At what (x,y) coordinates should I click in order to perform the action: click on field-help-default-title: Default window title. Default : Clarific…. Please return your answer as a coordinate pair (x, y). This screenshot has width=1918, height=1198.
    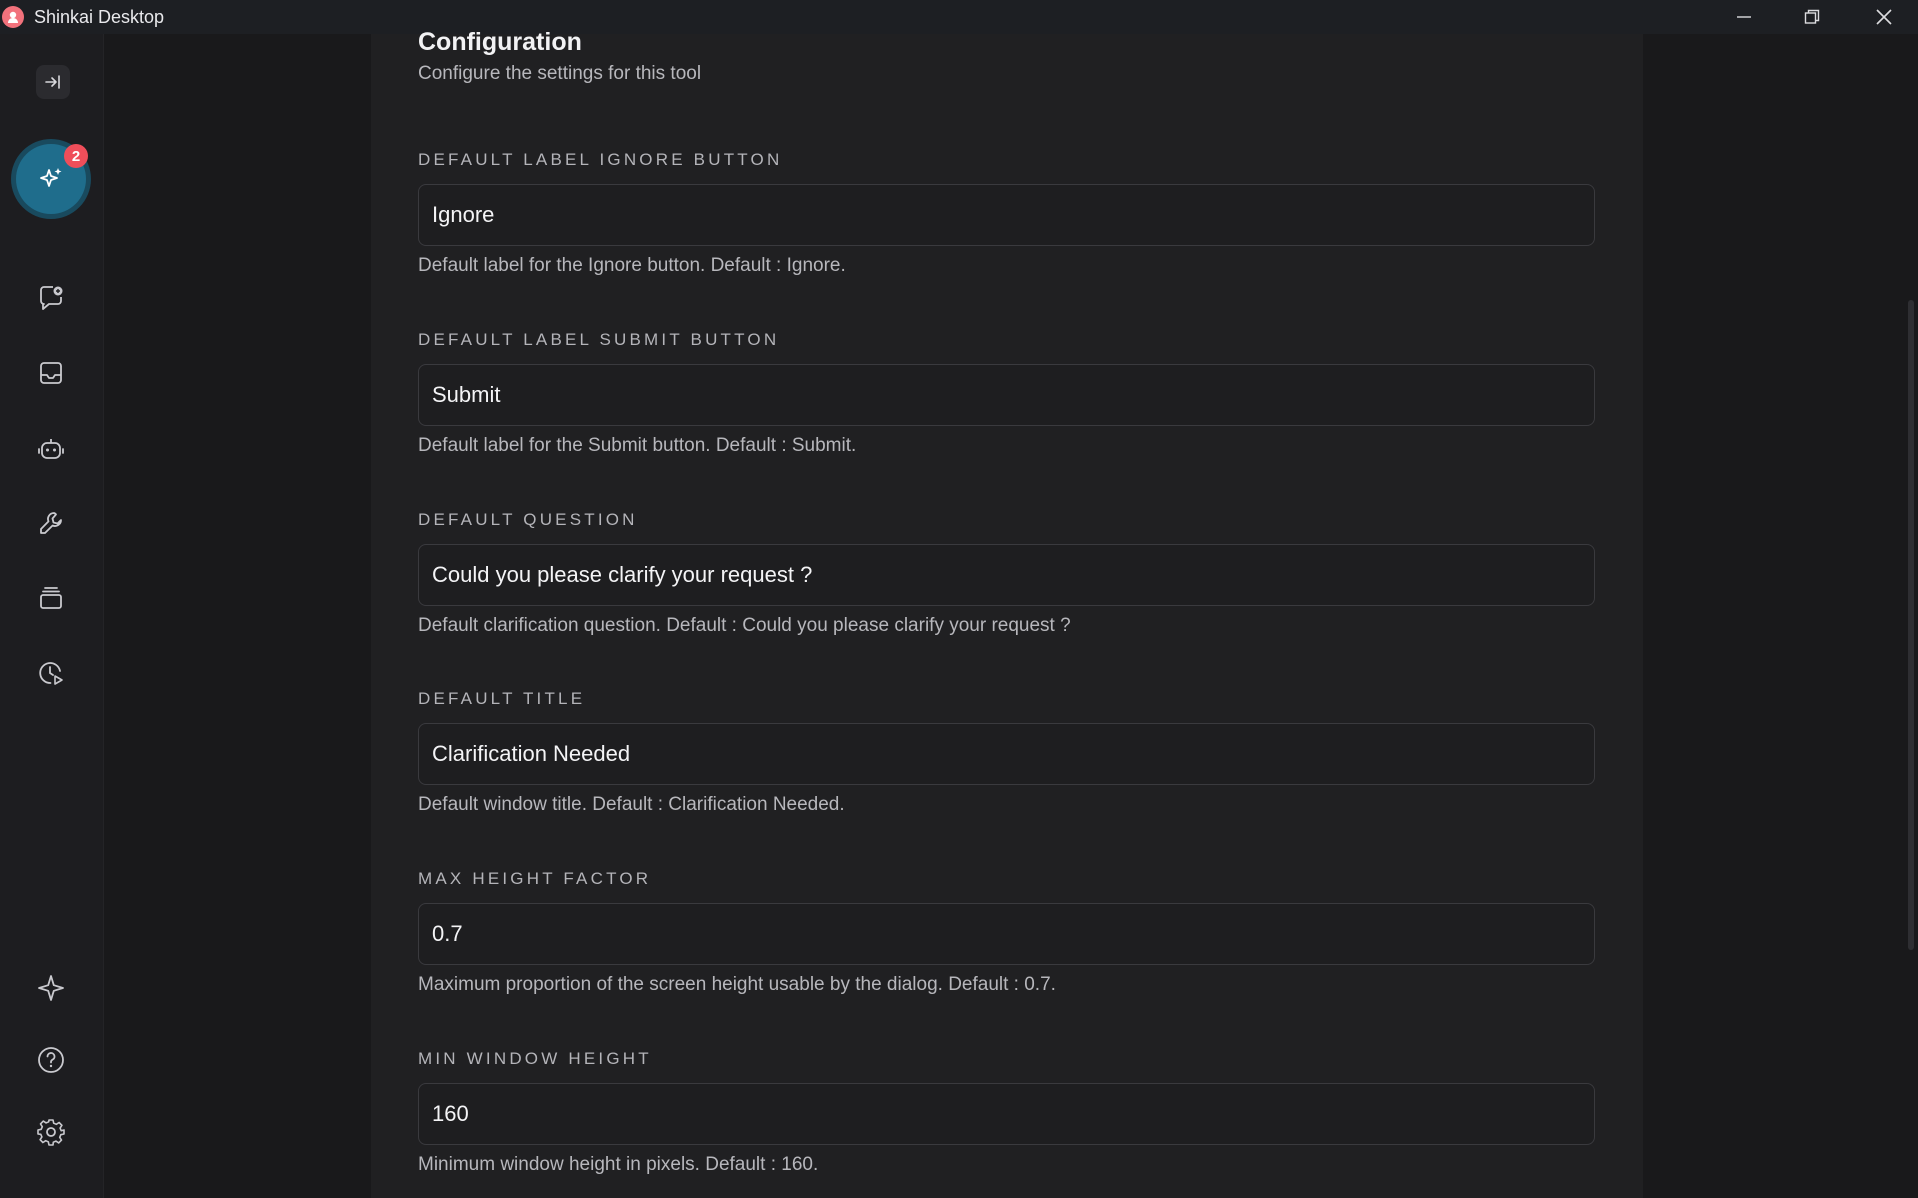
    Looking at the image, I should click on (631, 804).